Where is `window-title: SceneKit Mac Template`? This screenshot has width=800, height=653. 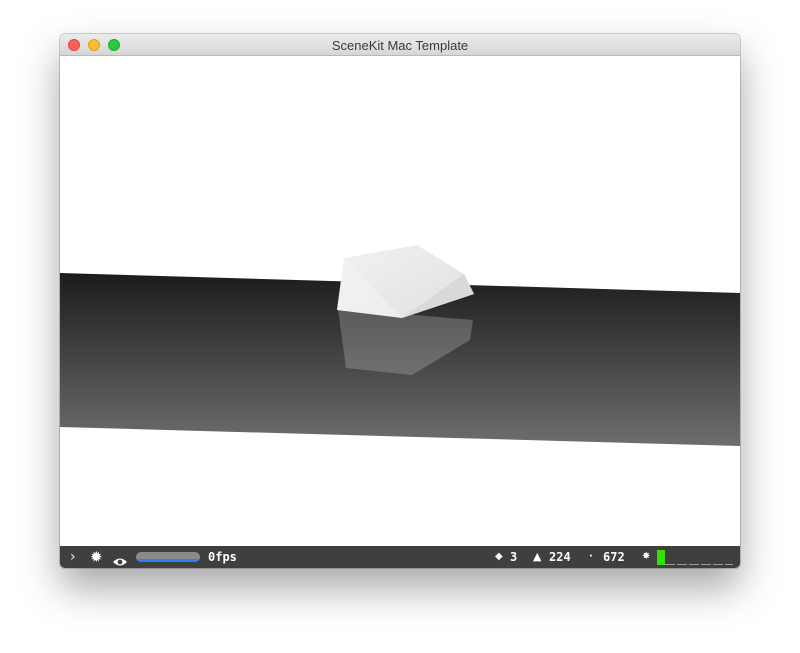 window-title: SceneKit Mac Template is located at coordinates (400, 45).